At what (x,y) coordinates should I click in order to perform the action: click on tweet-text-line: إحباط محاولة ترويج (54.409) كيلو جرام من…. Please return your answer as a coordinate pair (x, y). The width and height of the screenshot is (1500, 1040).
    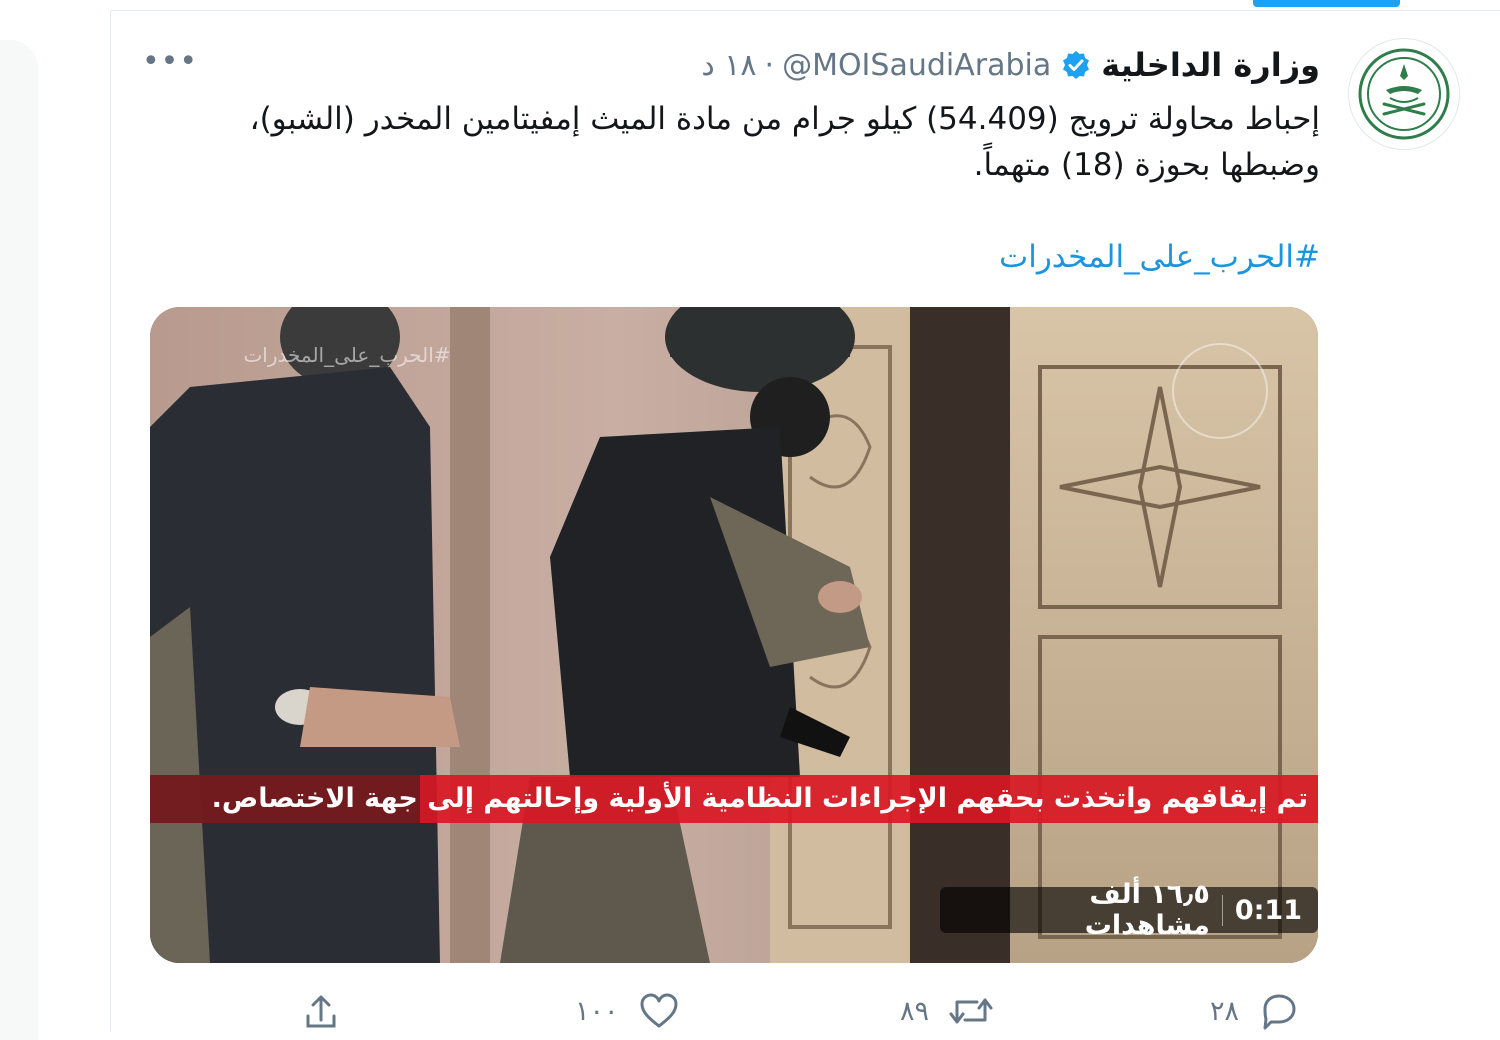
    Looking at the image, I should click on (784, 119).